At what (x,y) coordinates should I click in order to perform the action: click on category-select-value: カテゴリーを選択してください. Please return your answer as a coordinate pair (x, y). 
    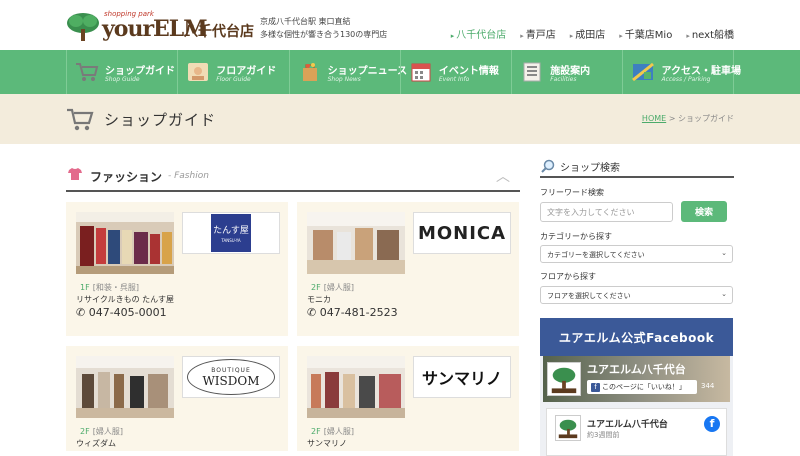
    Looking at the image, I should click on (596, 255).